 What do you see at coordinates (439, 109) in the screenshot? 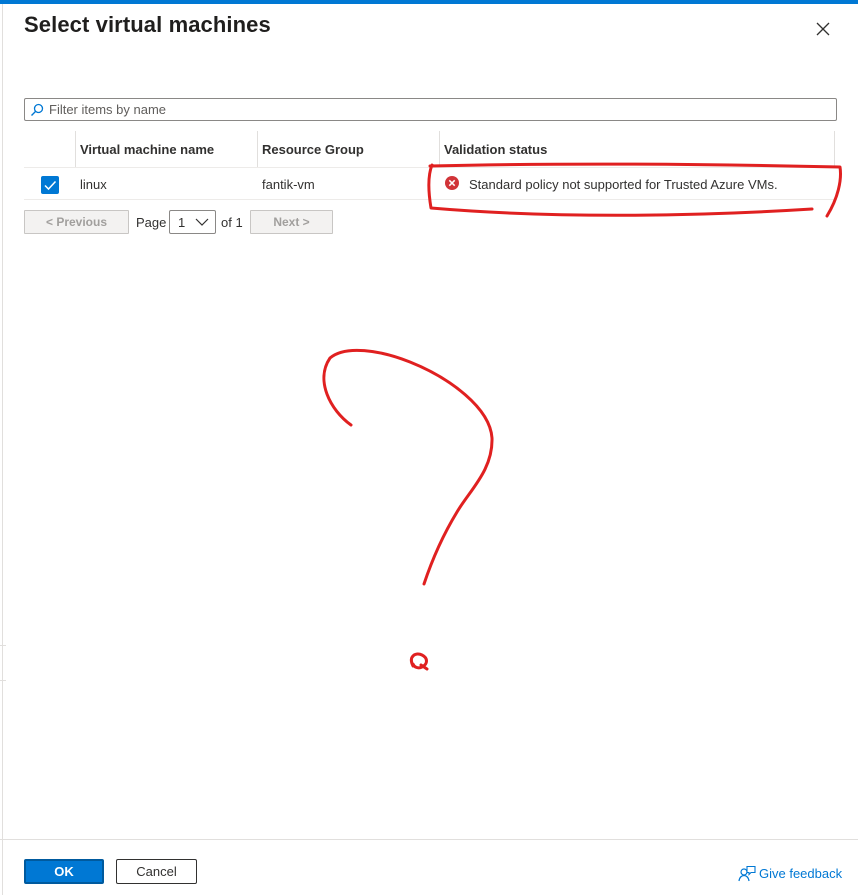
I see `filter-input` at bounding box center [439, 109].